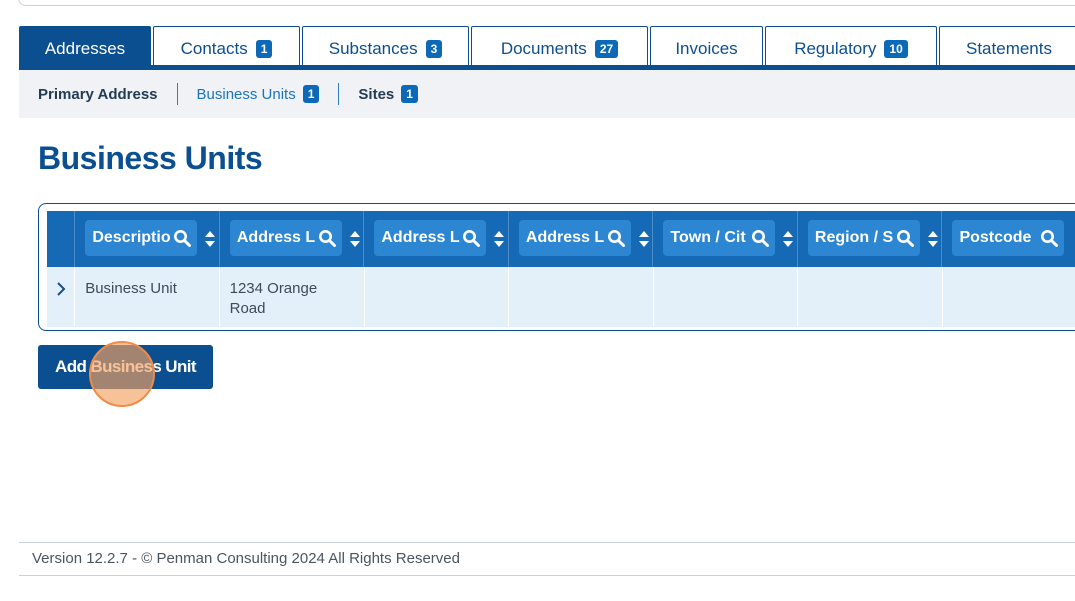 This screenshot has width=1075, height=601. I want to click on count-badge: 3, so click(434, 48).